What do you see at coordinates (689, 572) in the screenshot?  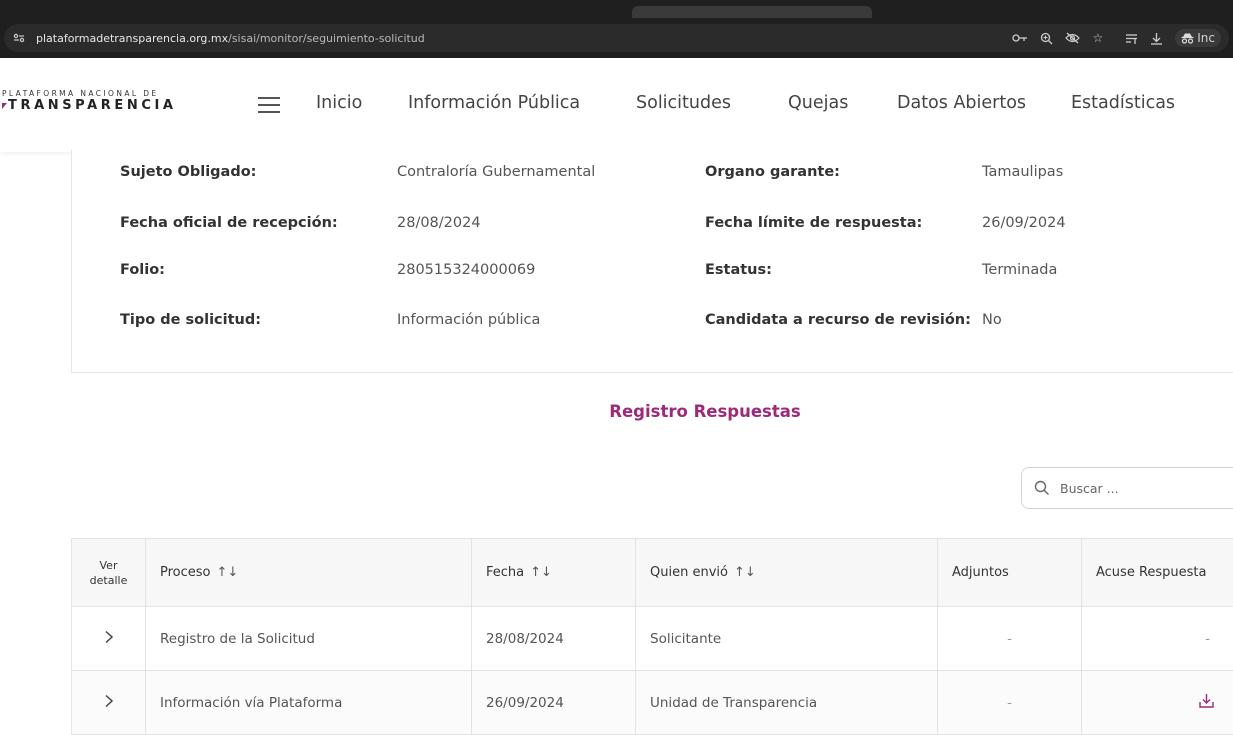 I see `quien-header-label: Quien envió` at bounding box center [689, 572].